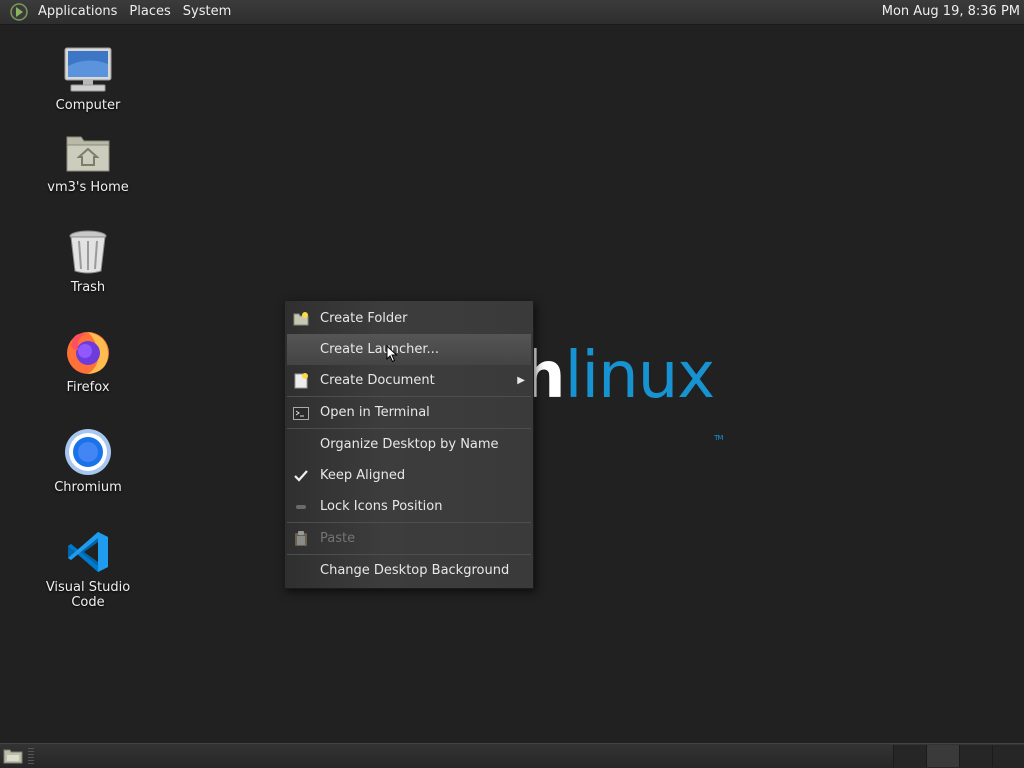 This screenshot has height=768, width=1024. I want to click on menu-item-label: Create Document, so click(377, 380).